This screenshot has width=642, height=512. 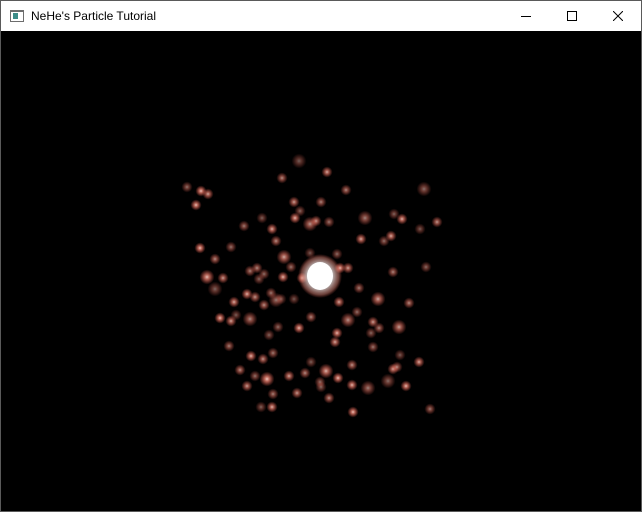 I want to click on window-controls, so click(x=572, y=16).